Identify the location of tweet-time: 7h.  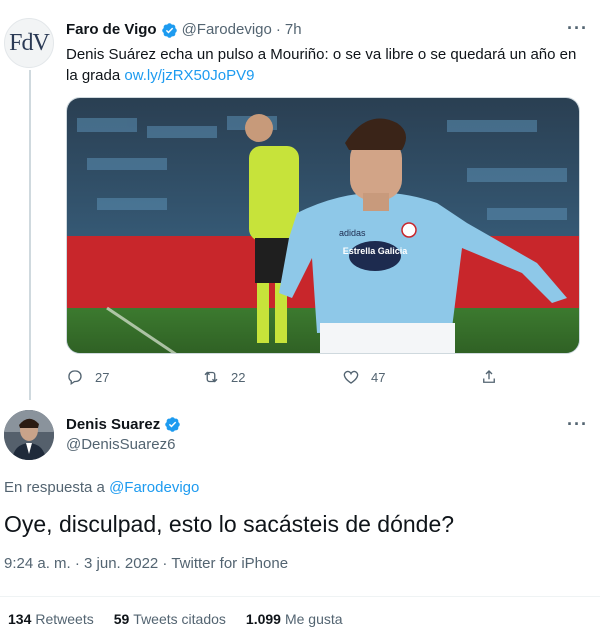
(293, 30).